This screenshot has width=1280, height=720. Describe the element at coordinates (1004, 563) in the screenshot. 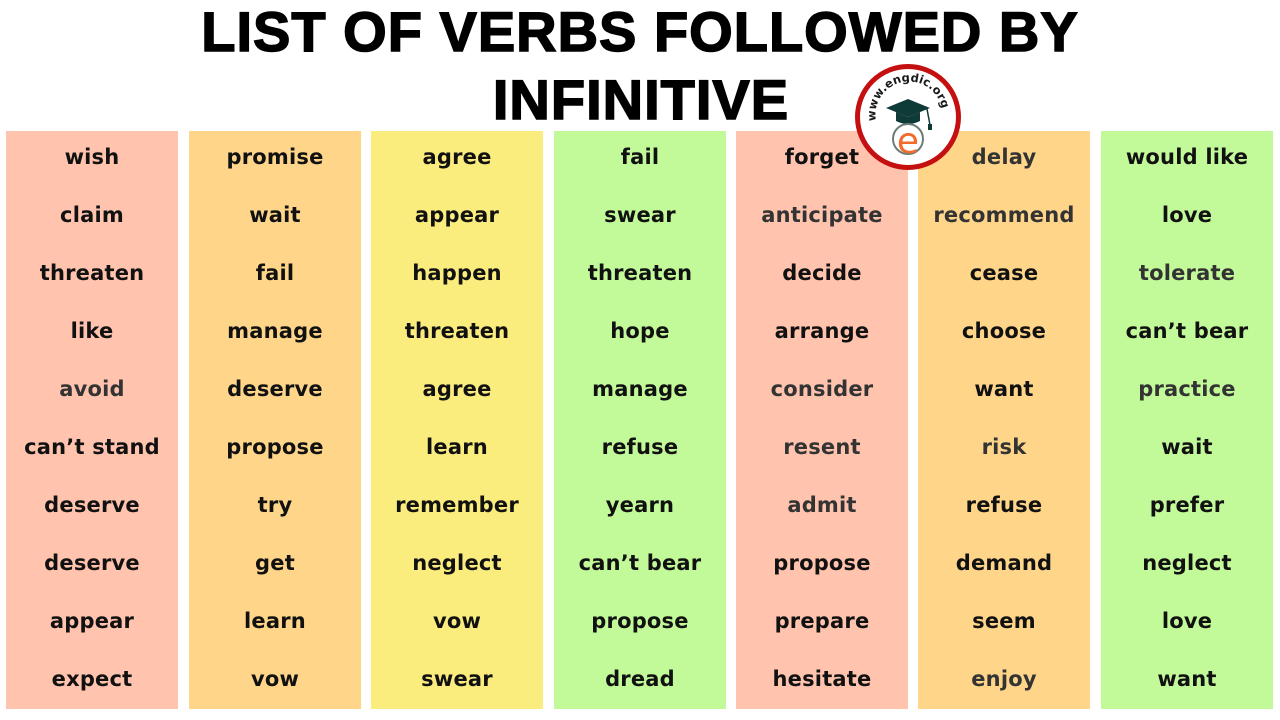

I see `verb-item: demand` at that location.